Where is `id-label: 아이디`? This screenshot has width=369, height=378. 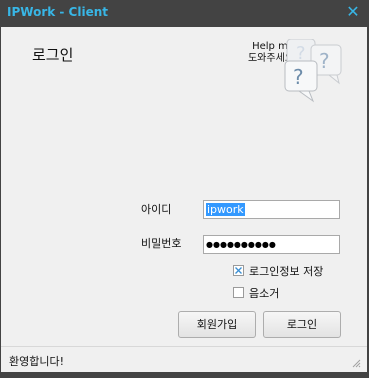 id-label: 아이디 is located at coordinates (156, 209).